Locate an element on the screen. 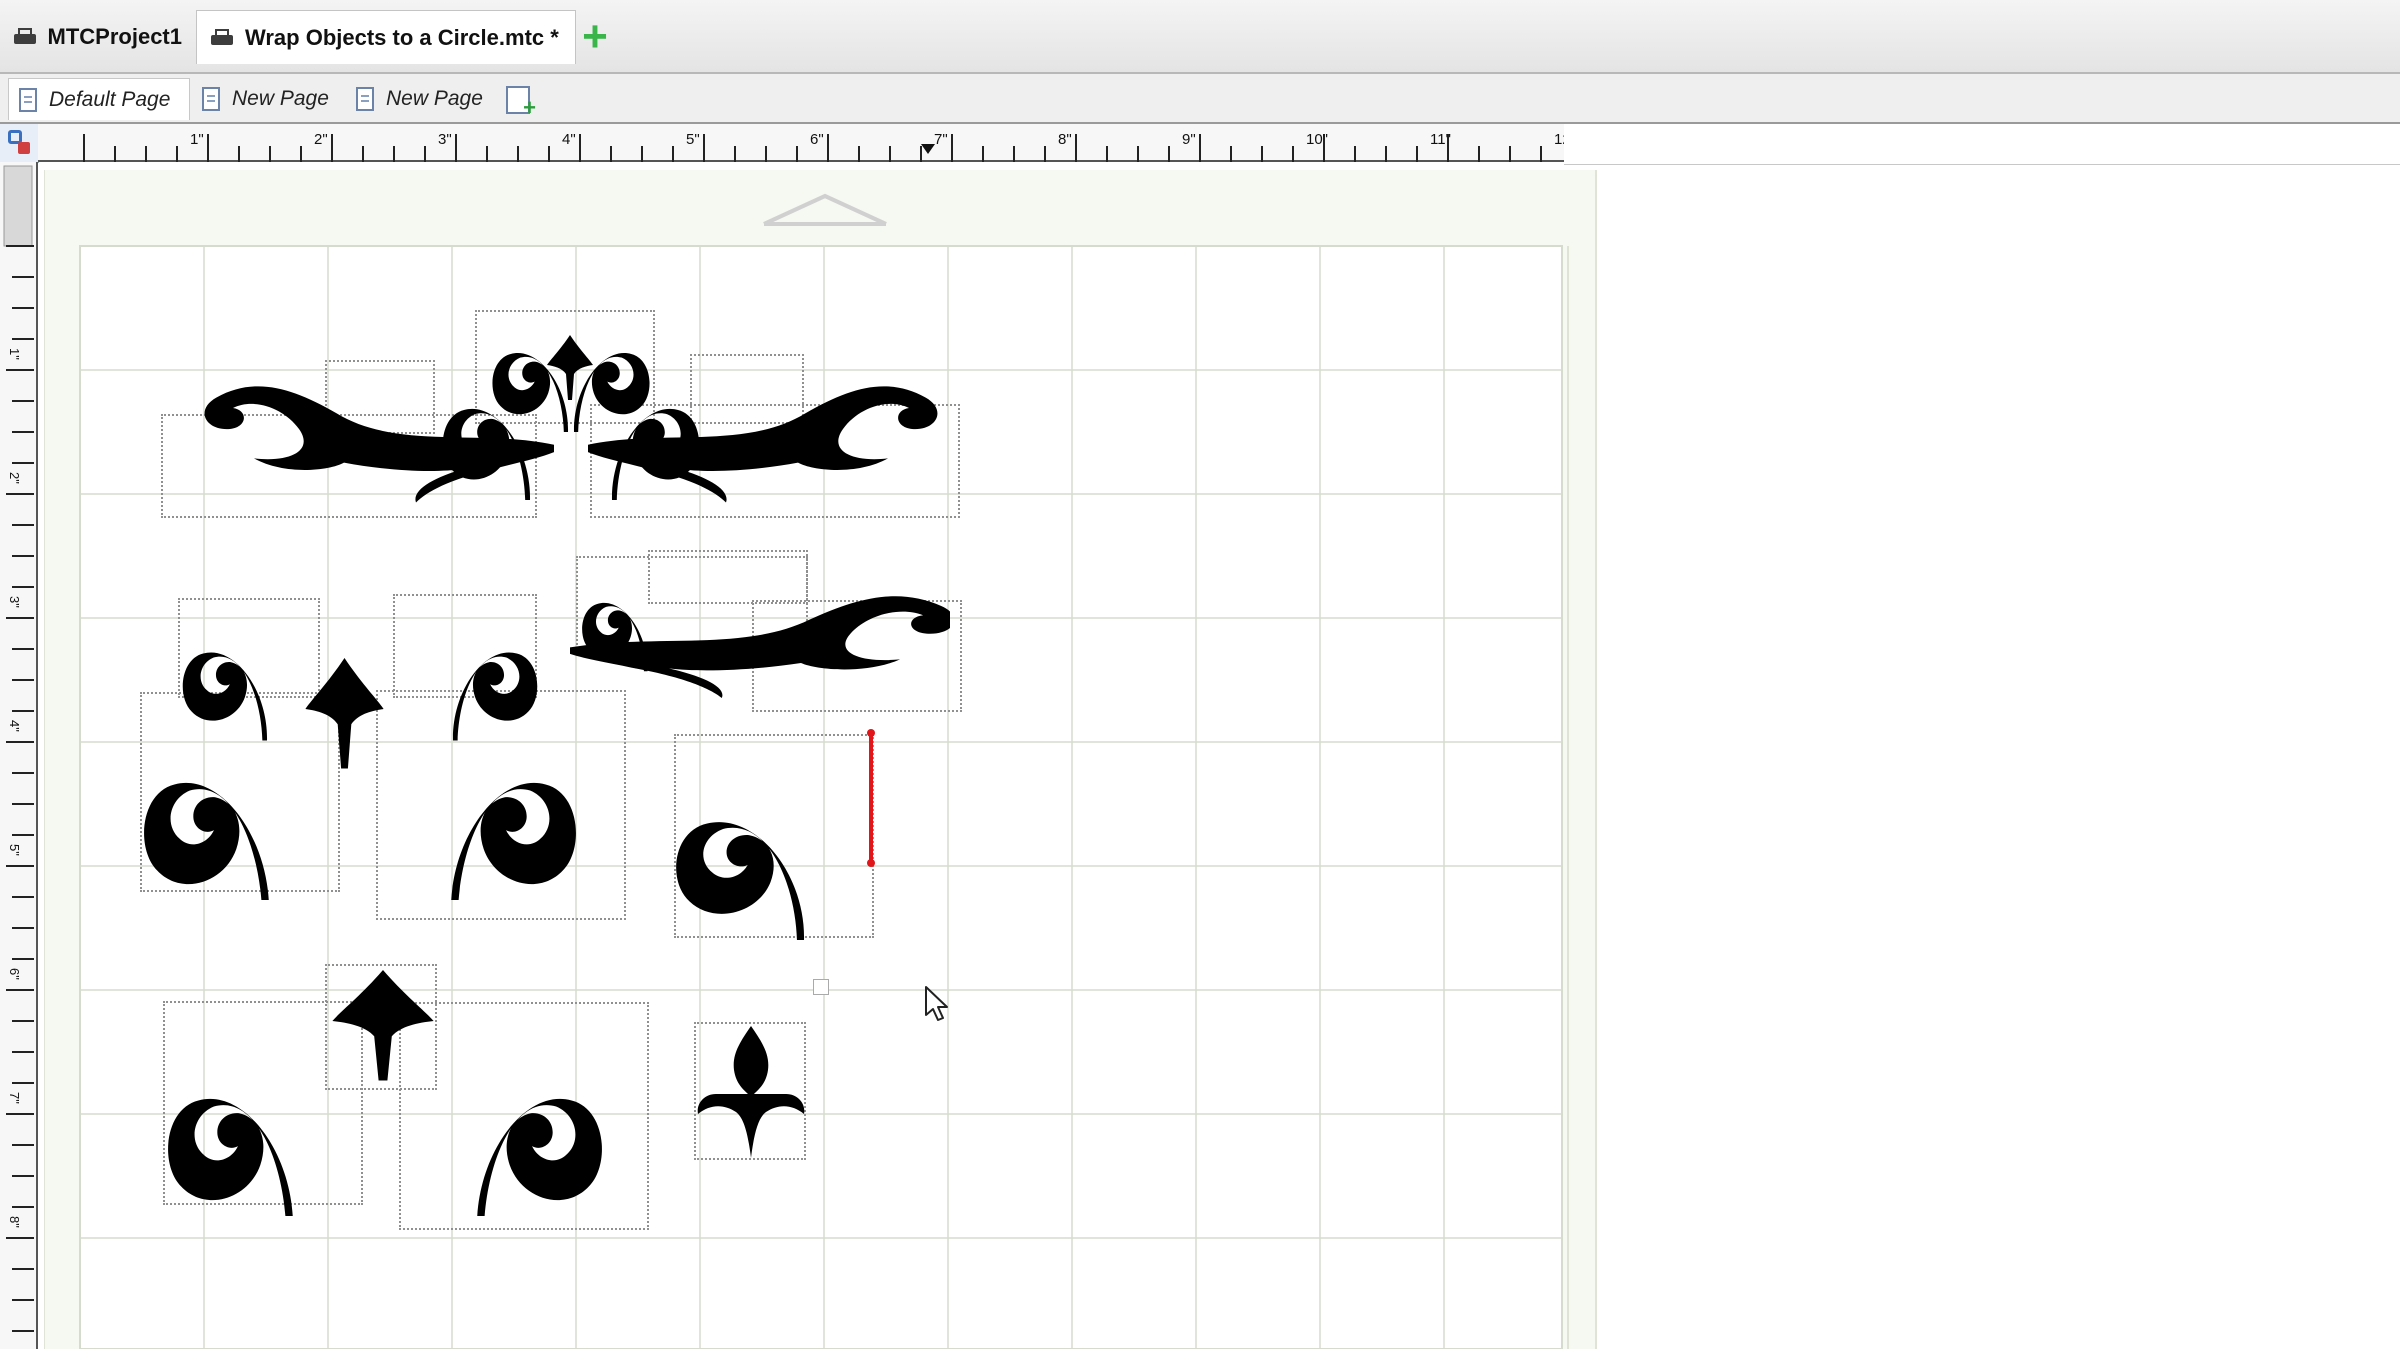 This screenshot has height=1349, width=2400. rotation-guide-line is located at coordinates (871, 798).